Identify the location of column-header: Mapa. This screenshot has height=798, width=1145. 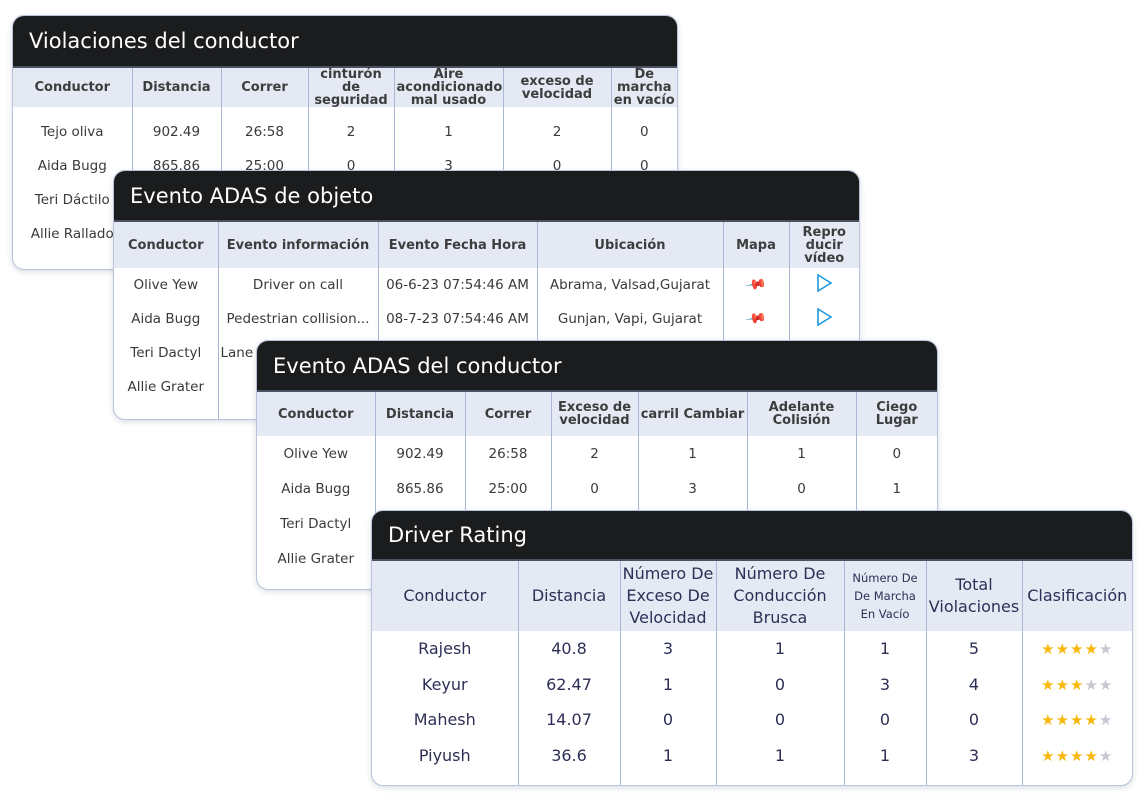
(755, 245).